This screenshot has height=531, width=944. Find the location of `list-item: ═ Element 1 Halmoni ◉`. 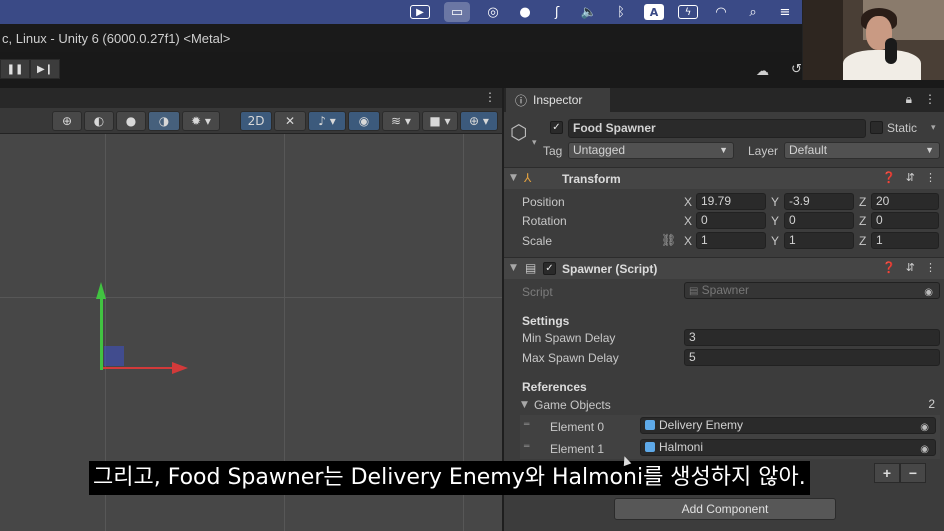

list-item: ═ Element 1 Halmoni ◉ is located at coordinates (730, 448).